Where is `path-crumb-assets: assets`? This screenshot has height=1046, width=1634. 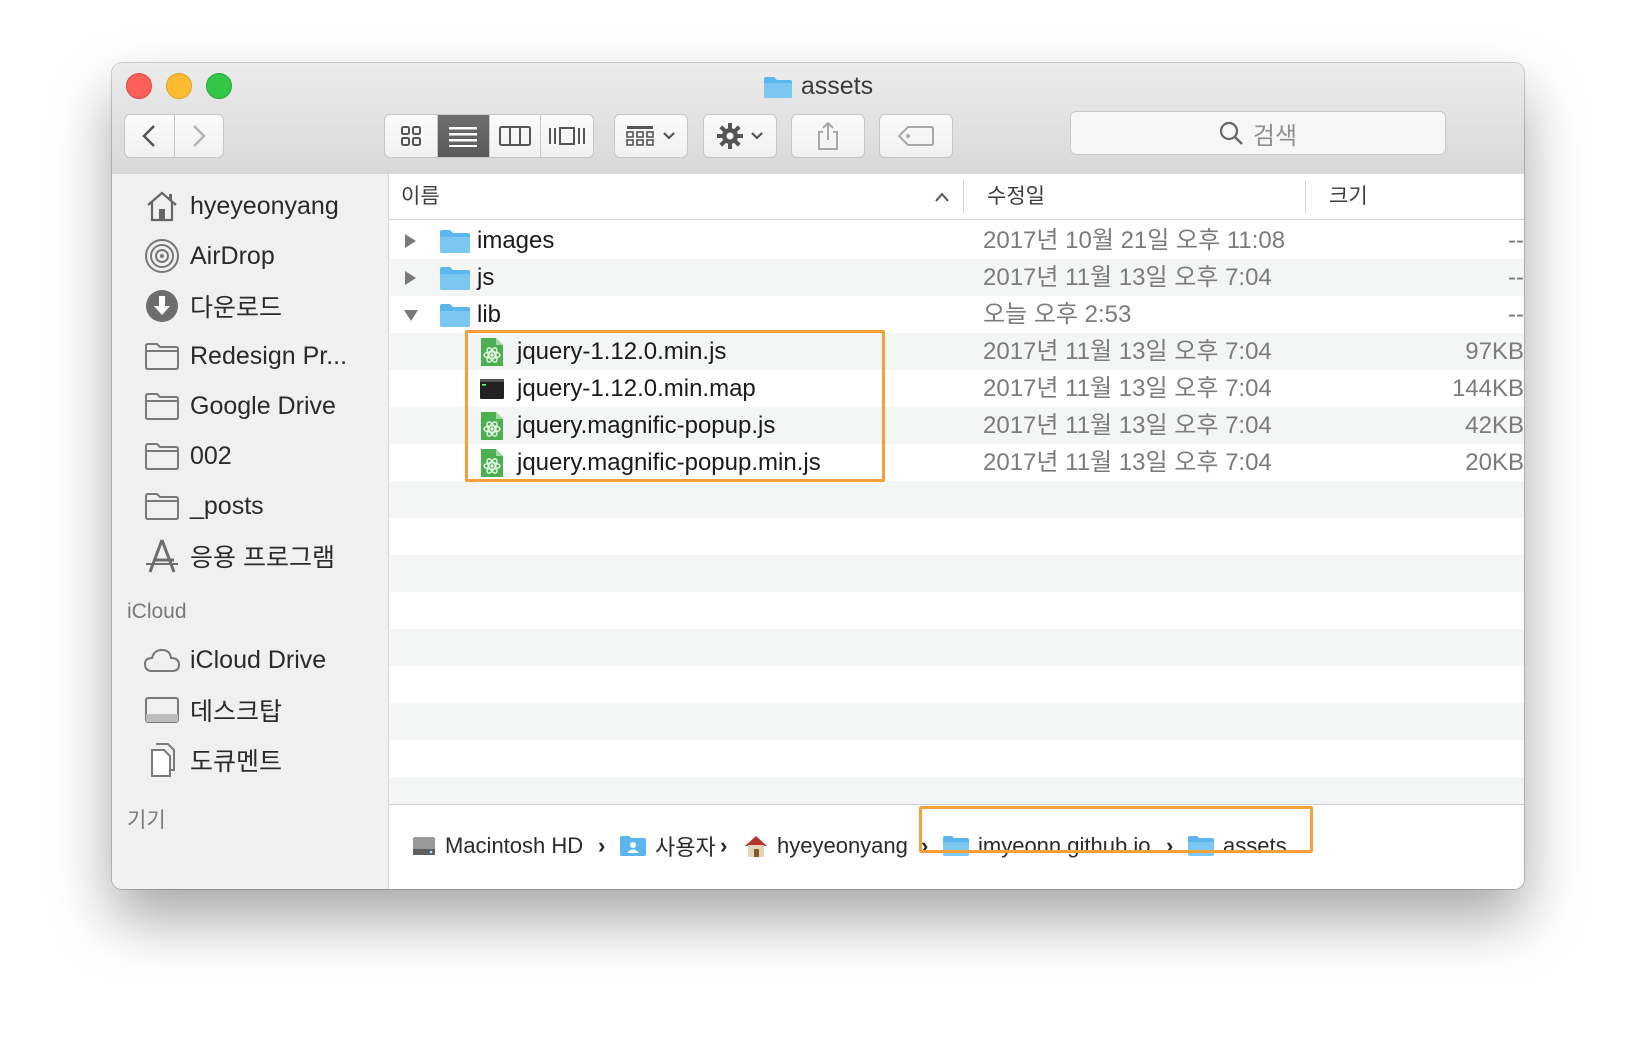
path-crumb-assets: assets is located at coordinates (1237, 846).